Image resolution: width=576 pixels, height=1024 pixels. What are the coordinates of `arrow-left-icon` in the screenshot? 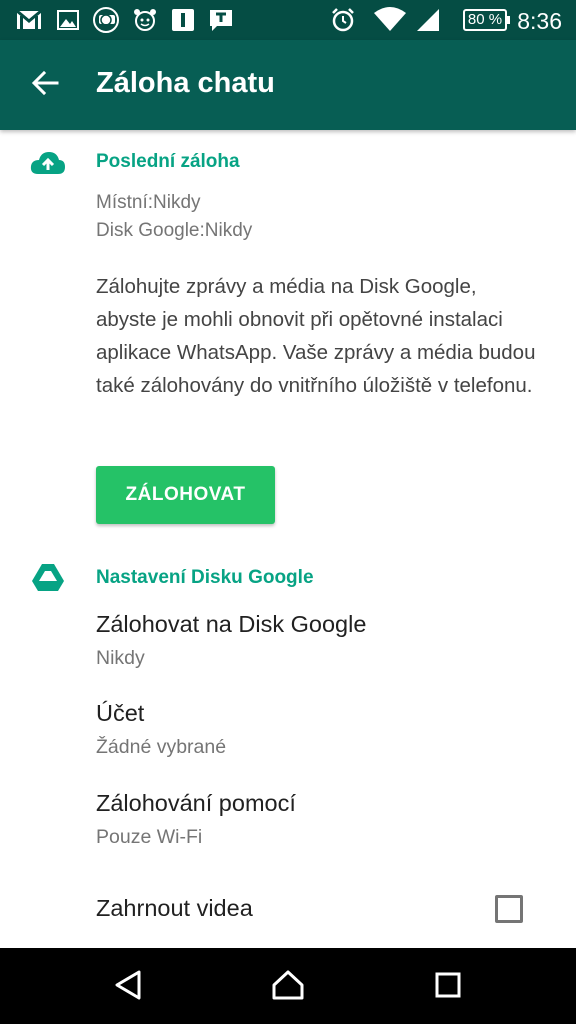 It's located at (45, 85).